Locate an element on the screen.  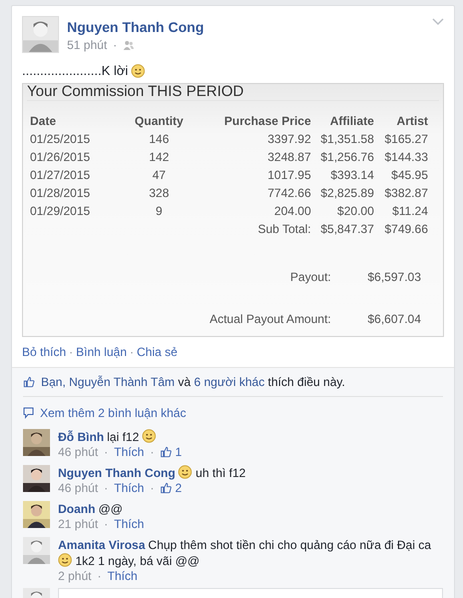
table-cell-text: $45.95 is located at coordinates (409, 175).